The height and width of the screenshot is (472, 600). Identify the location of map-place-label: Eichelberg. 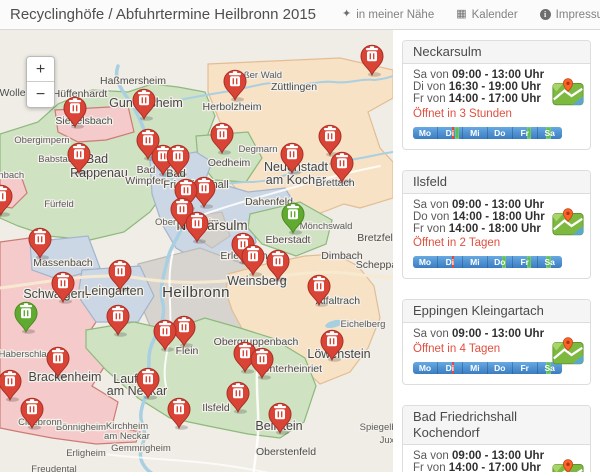
(363, 324).